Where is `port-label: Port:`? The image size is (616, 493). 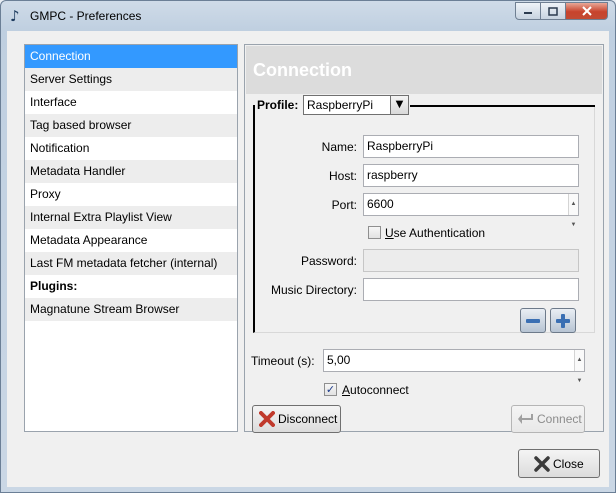 port-label: Port: is located at coordinates (344, 205).